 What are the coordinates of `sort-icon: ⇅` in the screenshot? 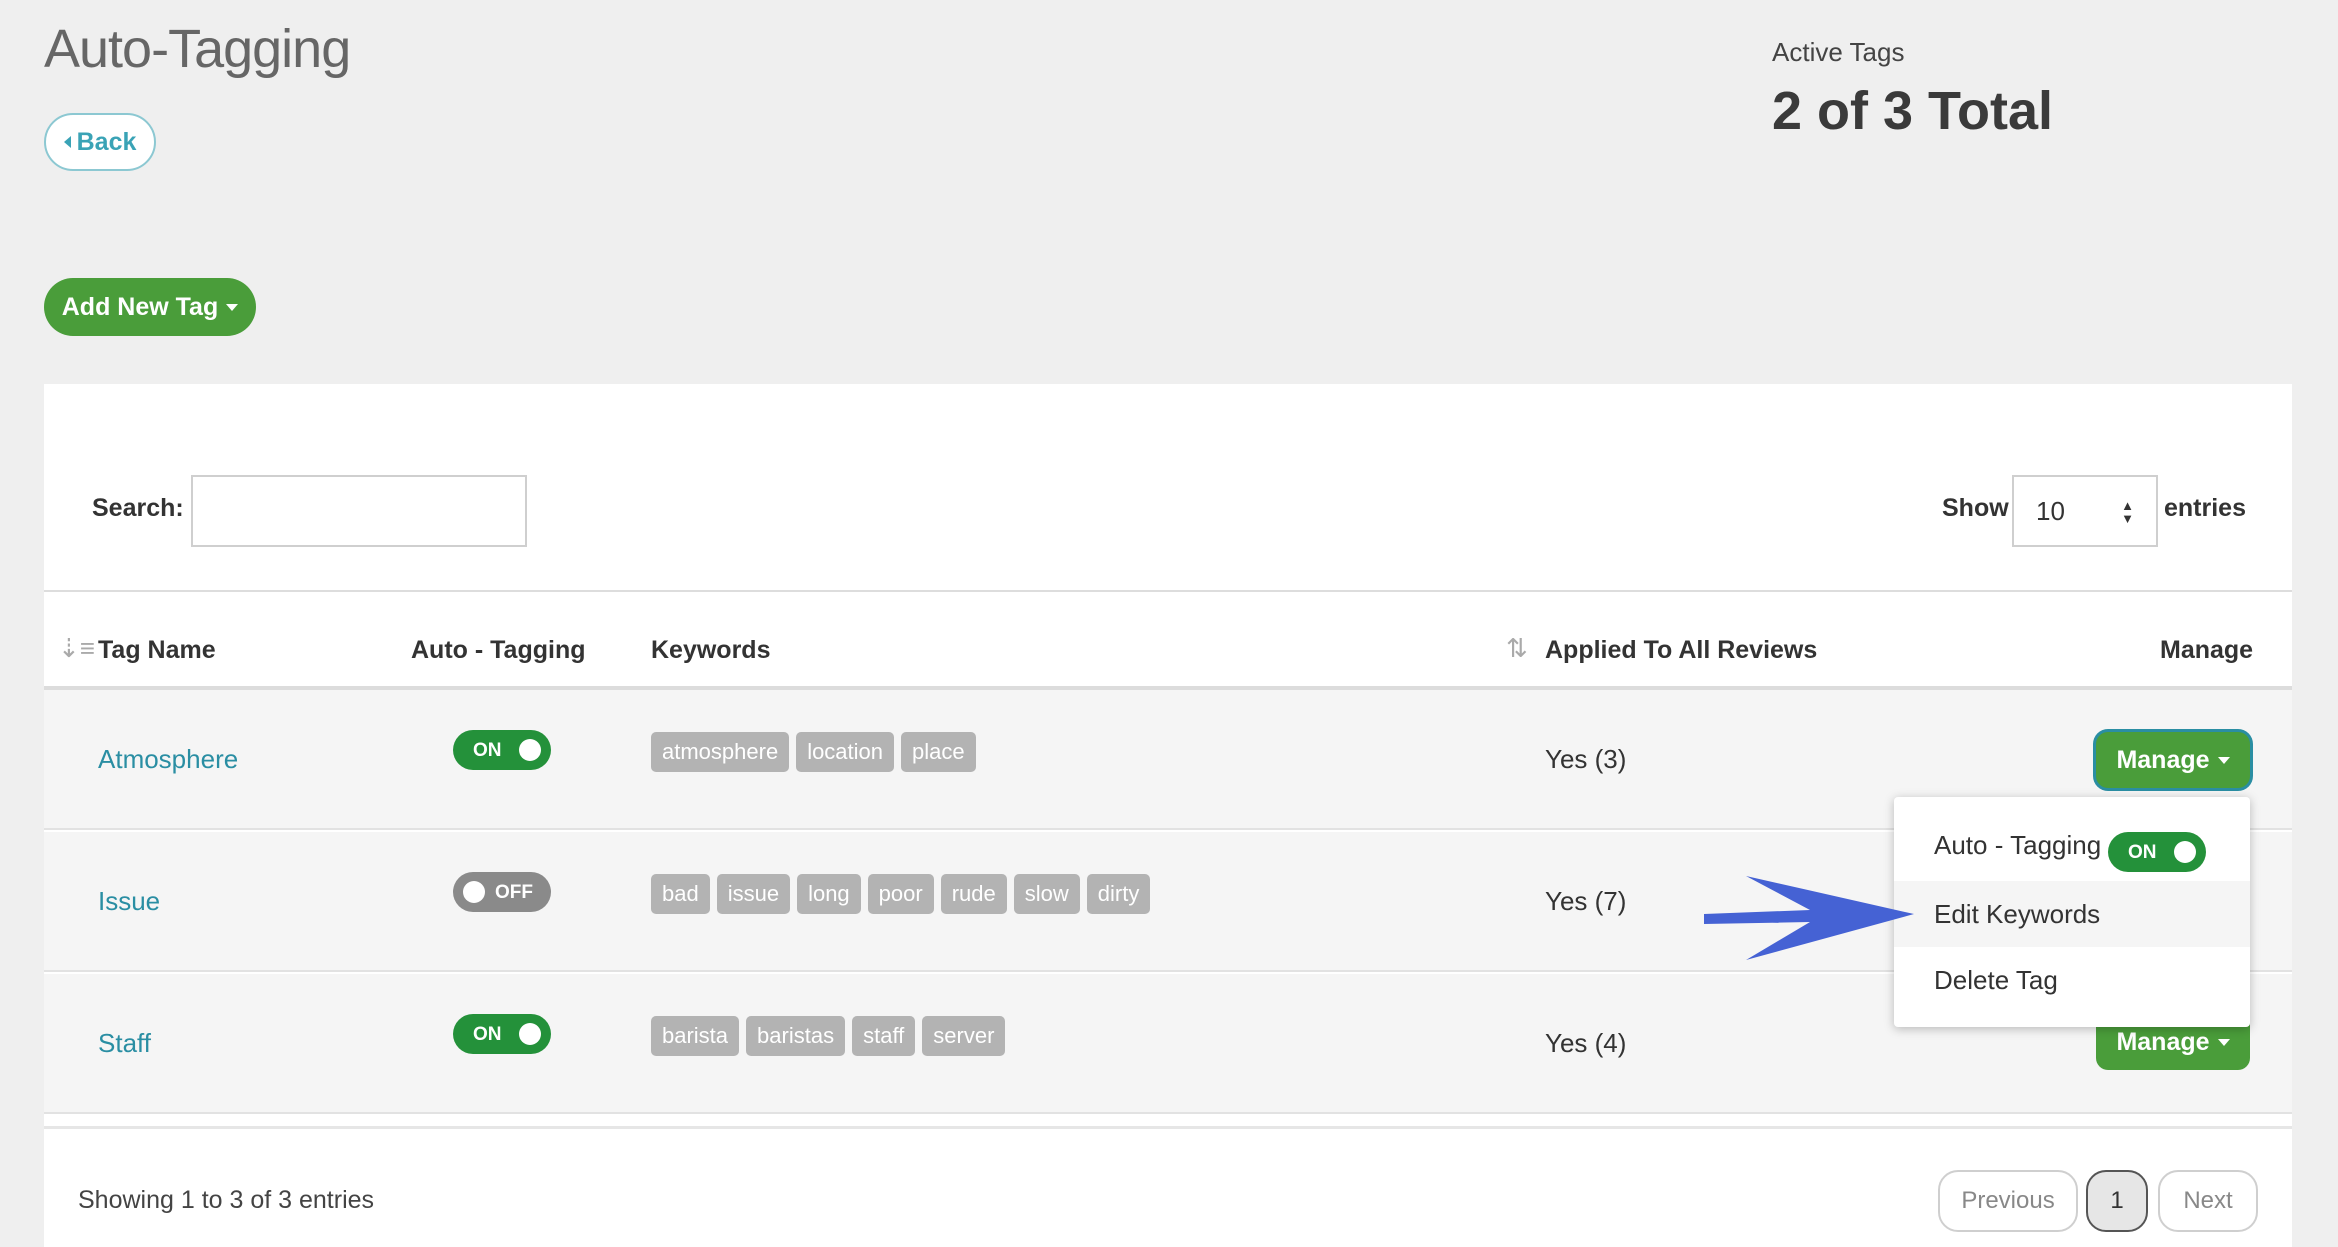 It's located at (1517, 648).